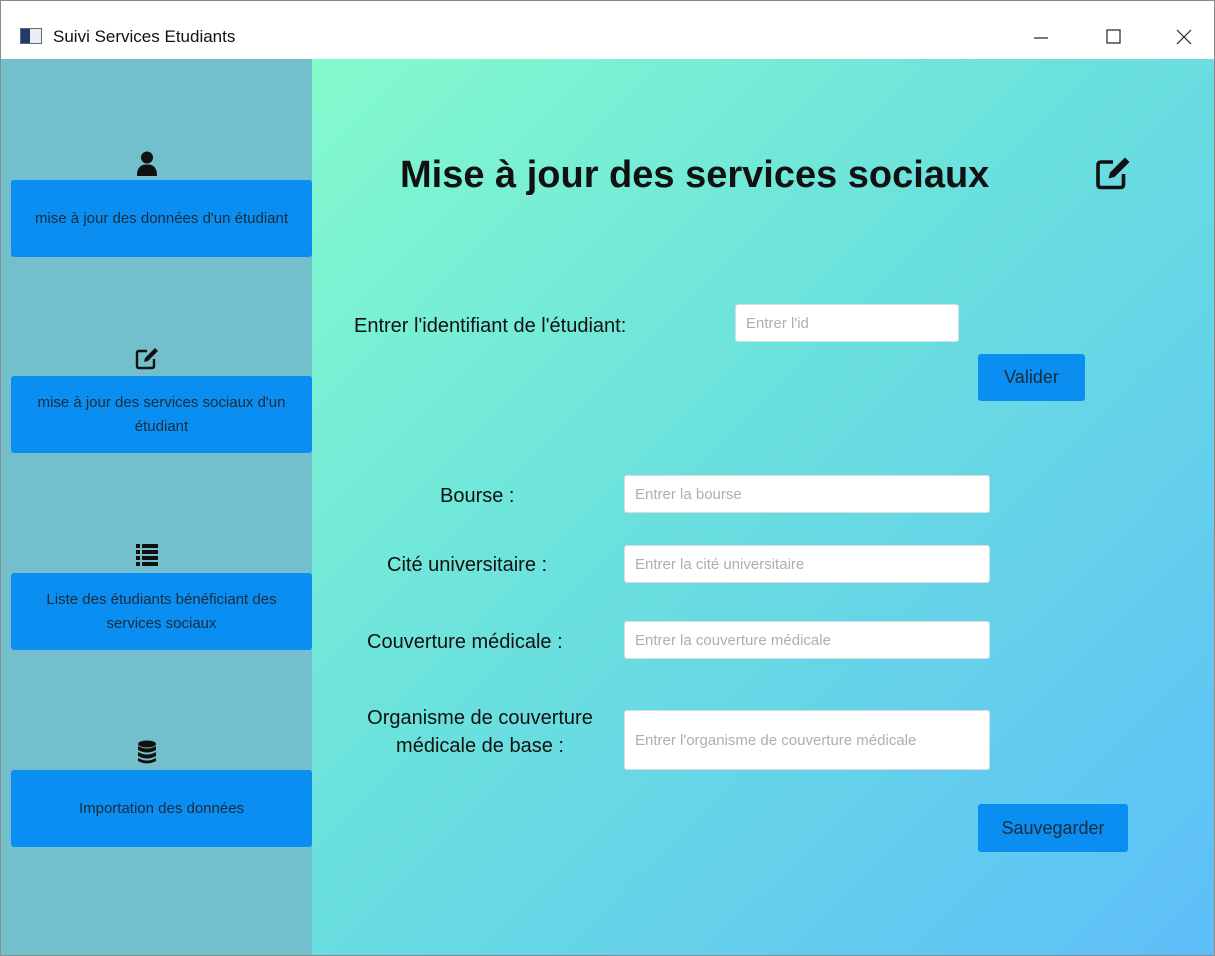 Image resolution: width=1215 pixels, height=956 pixels. What do you see at coordinates (31, 36) in the screenshot?
I see `app-icon` at bounding box center [31, 36].